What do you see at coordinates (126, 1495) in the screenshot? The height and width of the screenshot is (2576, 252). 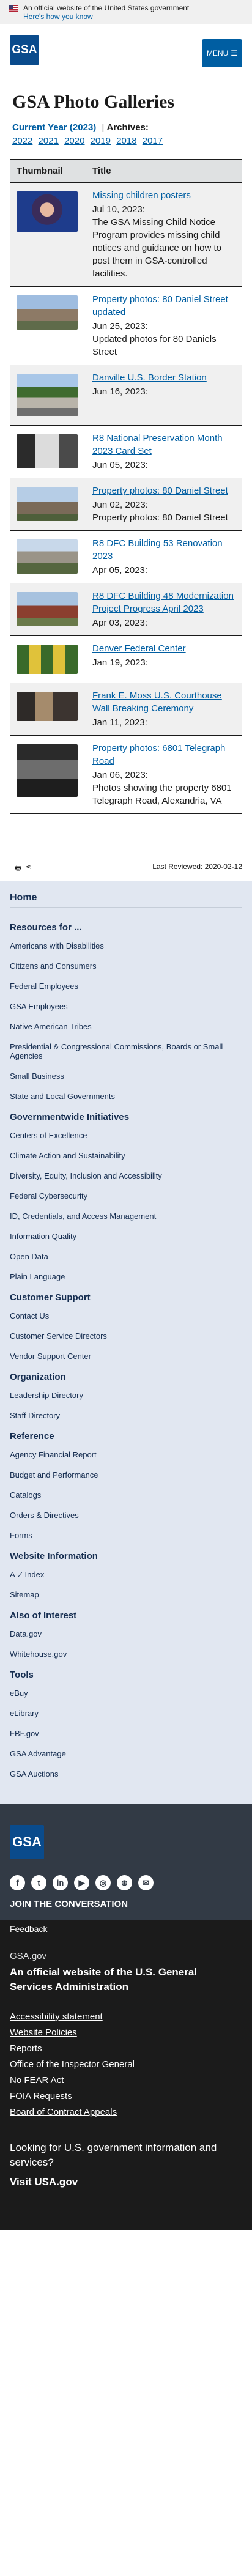 I see `footer-link: Catalogs` at bounding box center [126, 1495].